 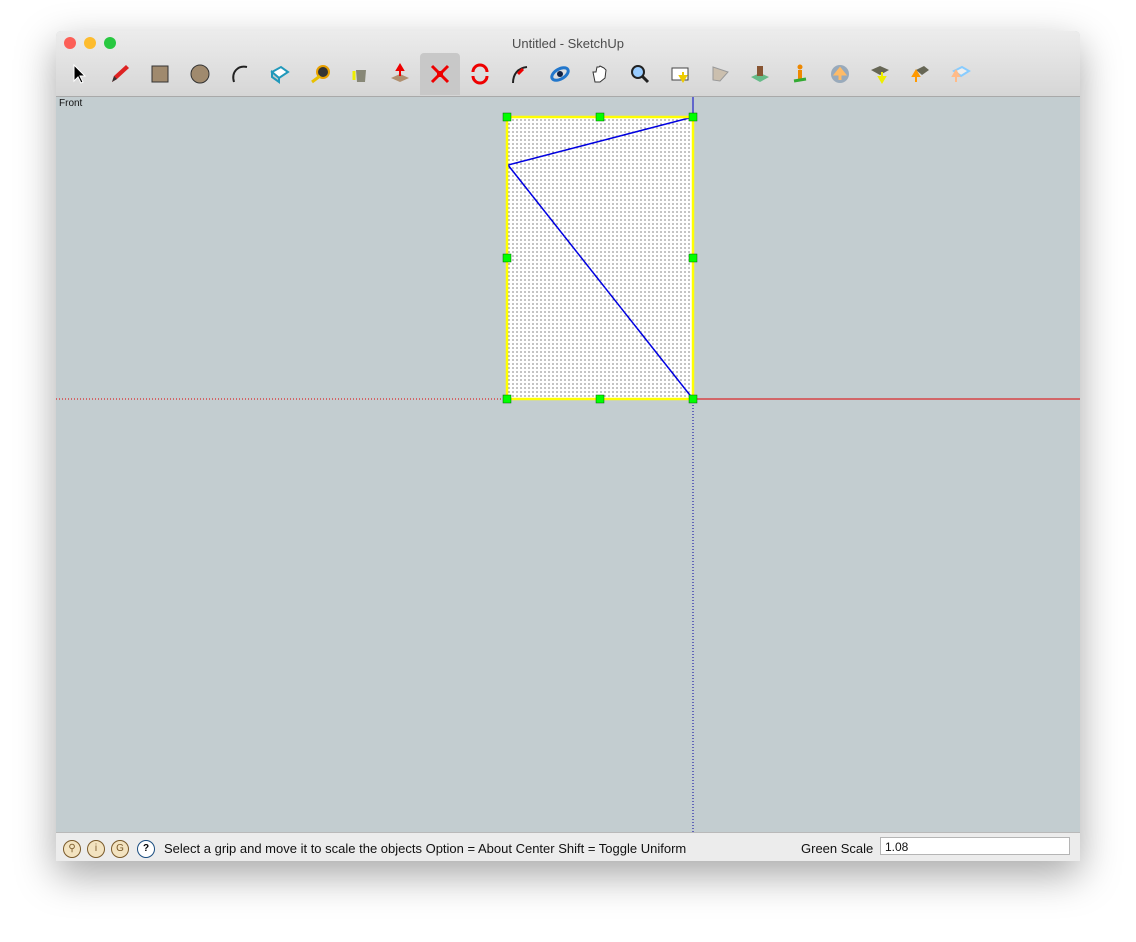 What do you see at coordinates (975, 846) in the screenshot?
I see `measurements-input: 1.08` at bounding box center [975, 846].